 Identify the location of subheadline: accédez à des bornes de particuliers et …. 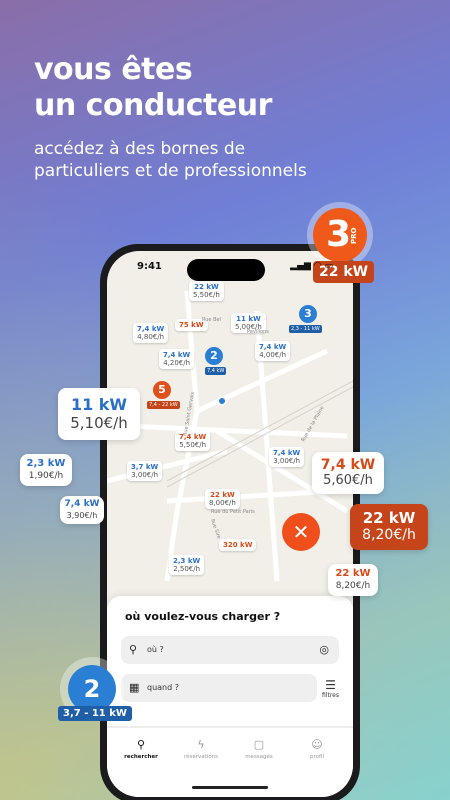
(170, 160).